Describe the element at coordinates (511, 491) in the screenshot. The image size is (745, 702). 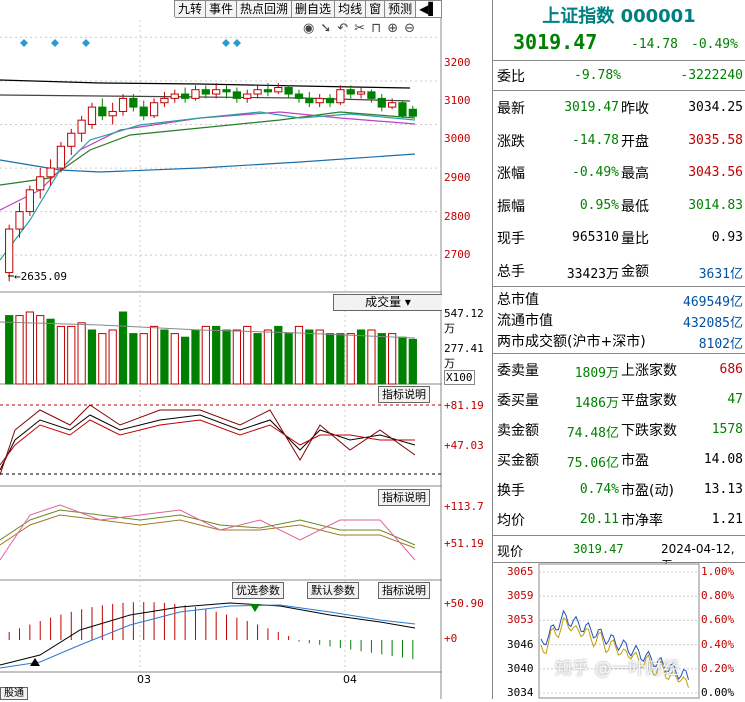
I see `order-label: 换手` at that location.